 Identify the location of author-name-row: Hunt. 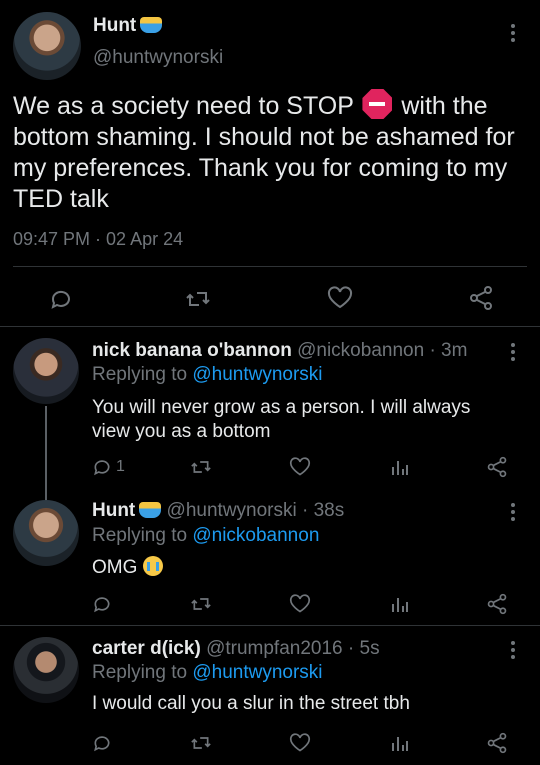
(128, 26).